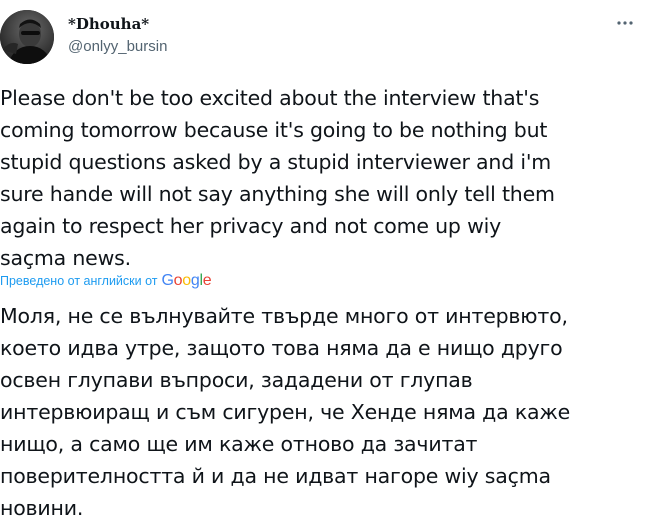 The image size is (649, 524). I want to click on avatar, so click(27, 37).